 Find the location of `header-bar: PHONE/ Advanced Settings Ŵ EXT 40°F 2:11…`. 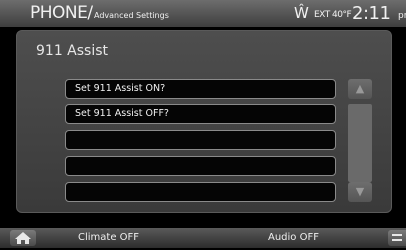

header-bar: PHONE/ Advanced Settings Ŵ EXT 40°F 2:11… is located at coordinates (203, 13).